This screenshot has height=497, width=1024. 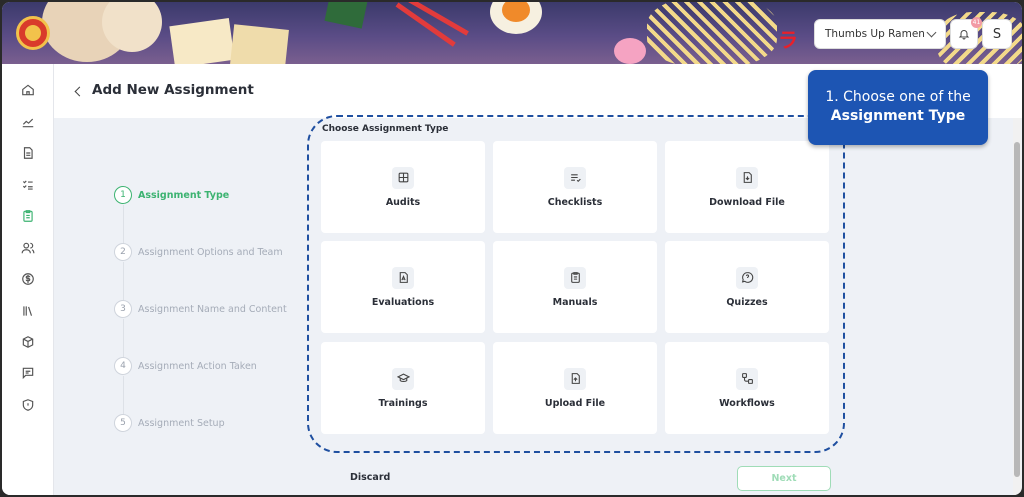 What do you see at coordinates (898, 97) in the screenshot?
I see `callout-line-1: 1. Choose one of the` at bounding box center [898, 97].